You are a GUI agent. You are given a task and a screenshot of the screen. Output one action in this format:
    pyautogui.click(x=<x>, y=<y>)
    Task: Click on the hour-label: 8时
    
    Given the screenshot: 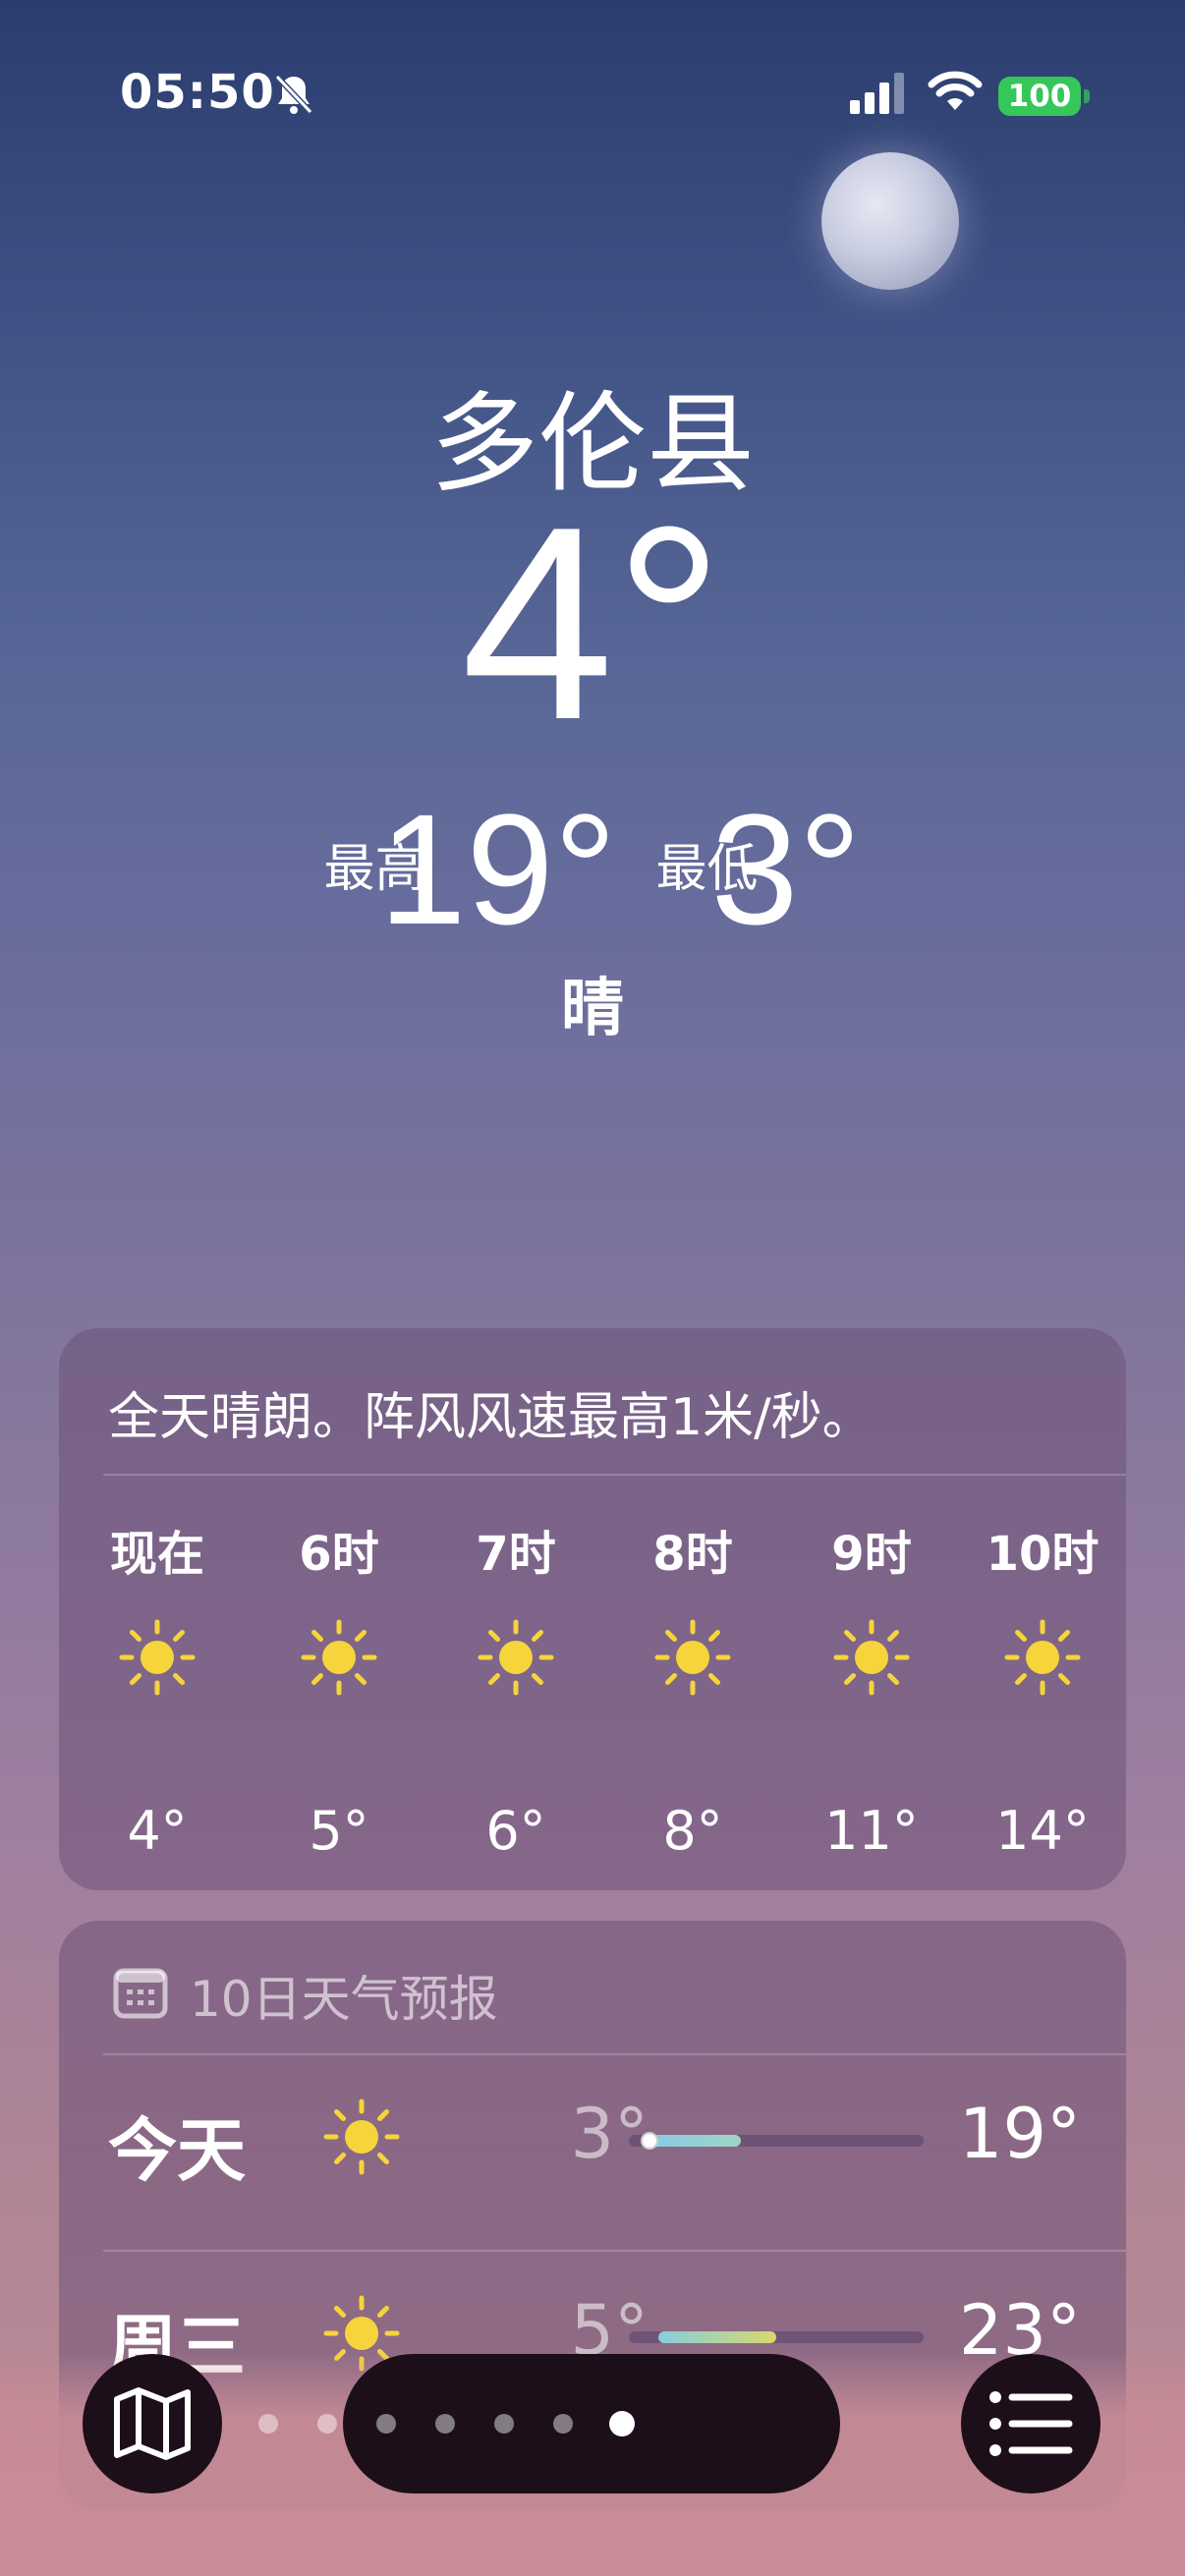 What is the action you would take?
    pyautogui.click(x=693, y=1554)
    